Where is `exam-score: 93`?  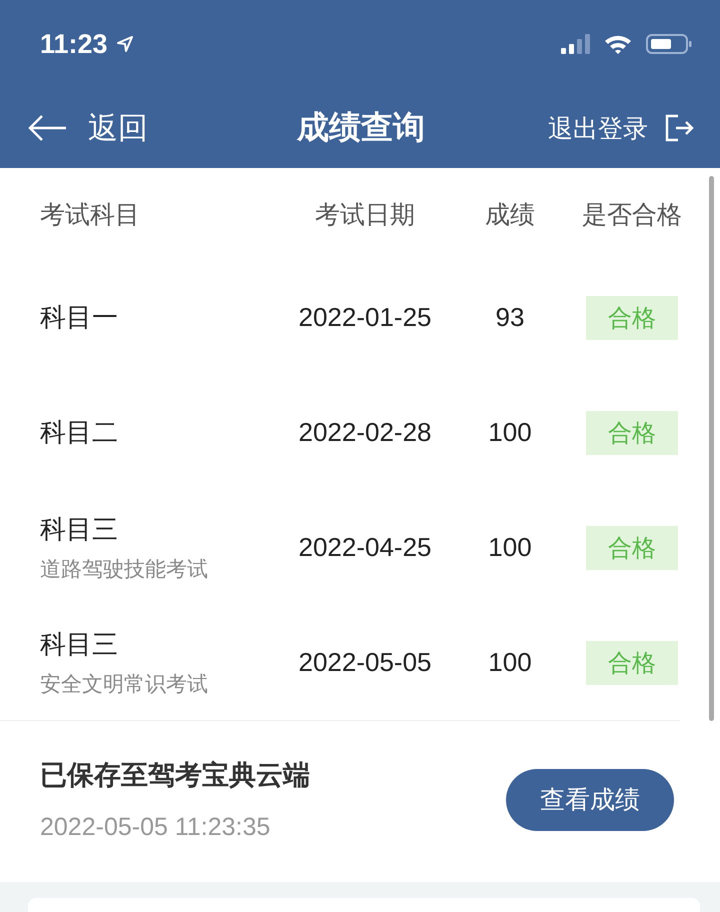 exam-score: 93 is located at coordinates (510, 317).